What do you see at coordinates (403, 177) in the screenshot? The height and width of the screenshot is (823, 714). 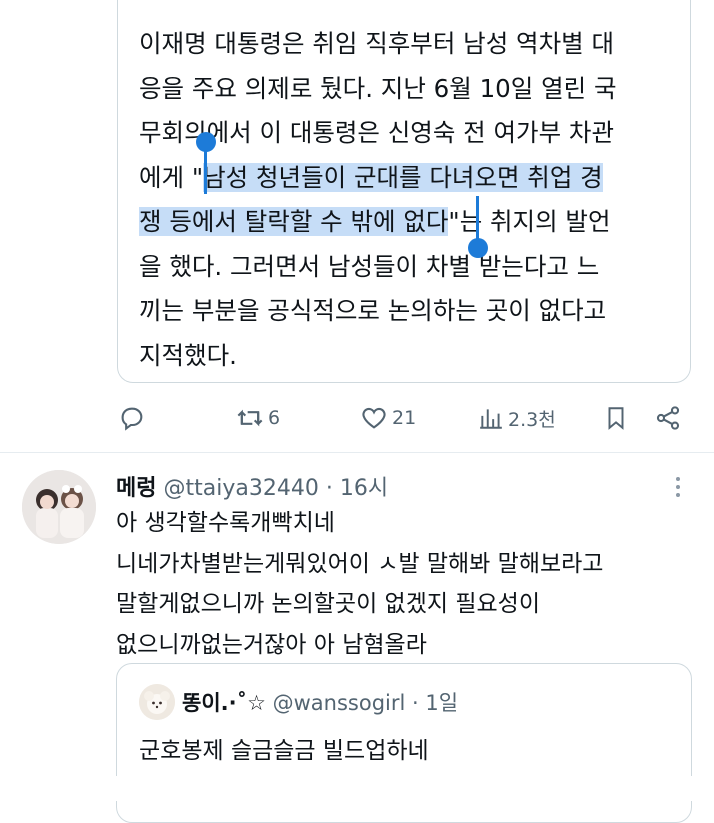 I see `selected-text: 남성 청년들이 군대를 다녀오면 취업 경` at bounding box center [403, 177].